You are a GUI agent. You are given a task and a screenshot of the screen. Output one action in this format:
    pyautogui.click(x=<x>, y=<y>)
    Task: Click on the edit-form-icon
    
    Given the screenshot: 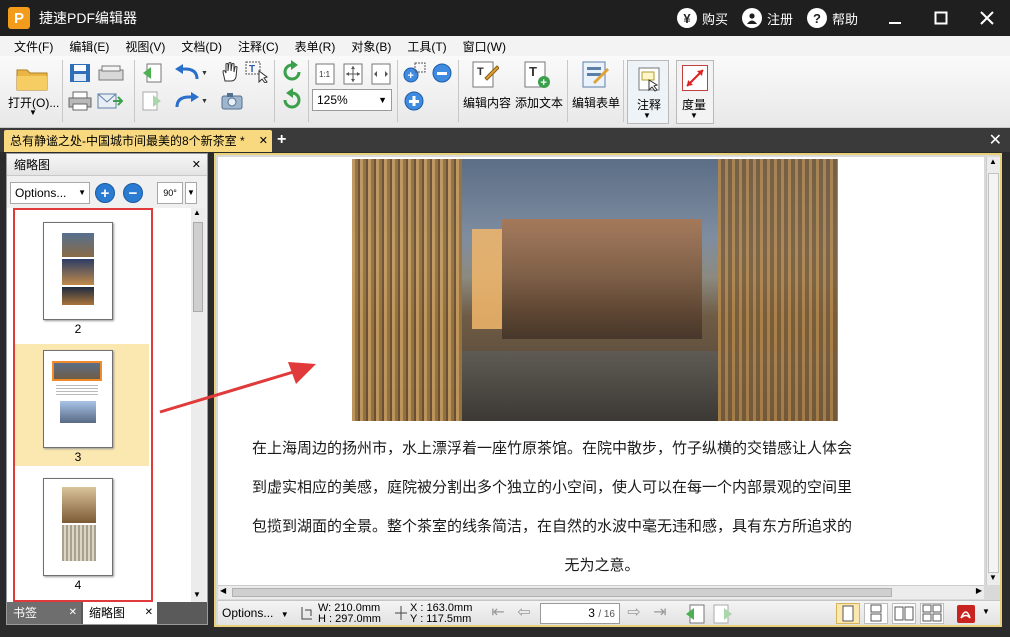 What is the action you would take?
    pyautogui.click(x=595, y=75)
    